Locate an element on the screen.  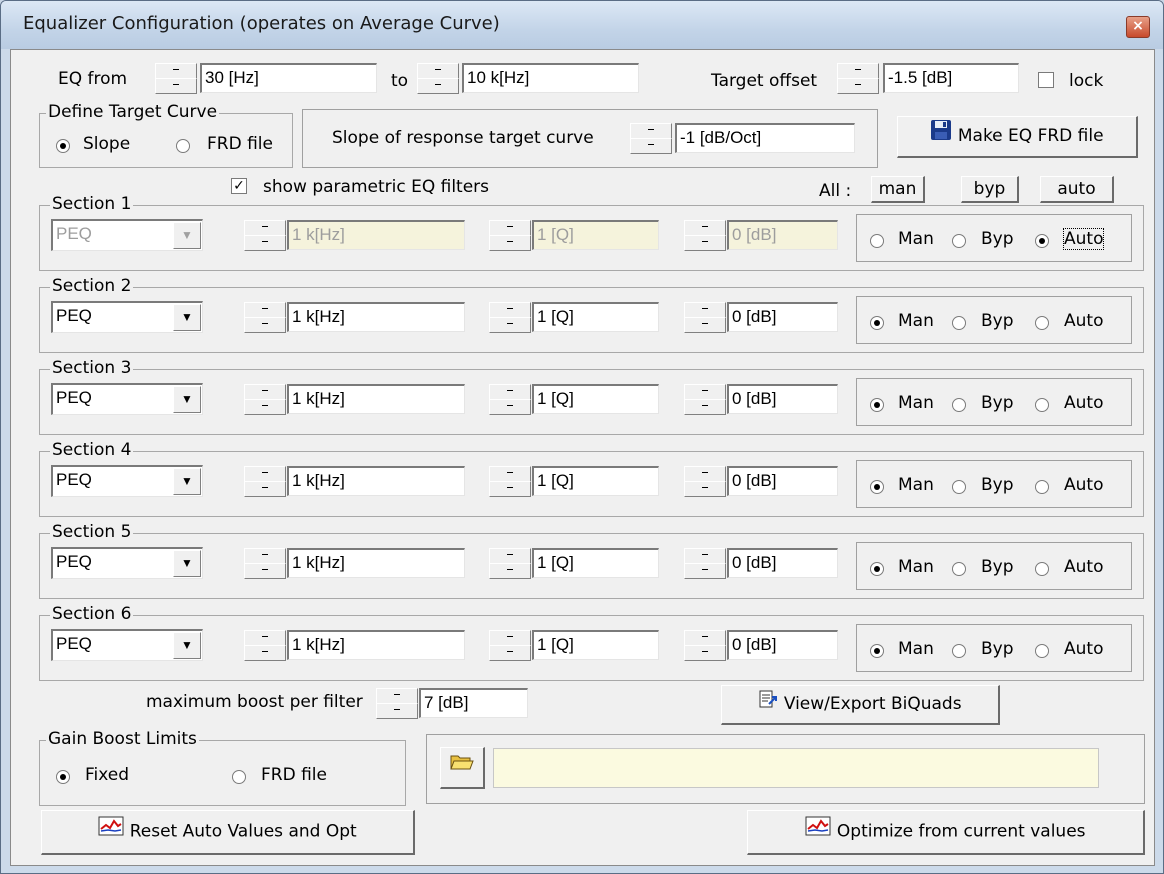
eq-to-spinner is located at coordinates (438, 78).